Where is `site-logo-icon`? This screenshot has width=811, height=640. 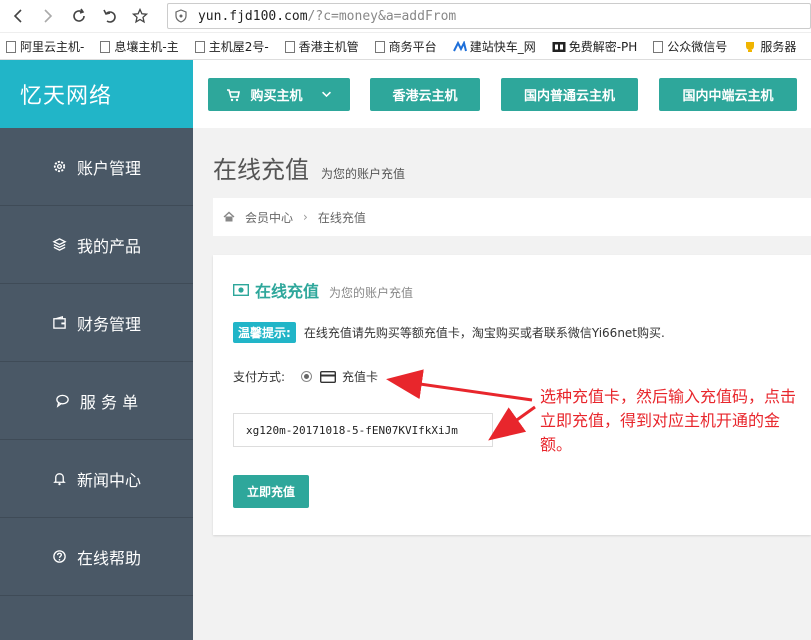
site-logo-icon is located at coordinates (459, 45).